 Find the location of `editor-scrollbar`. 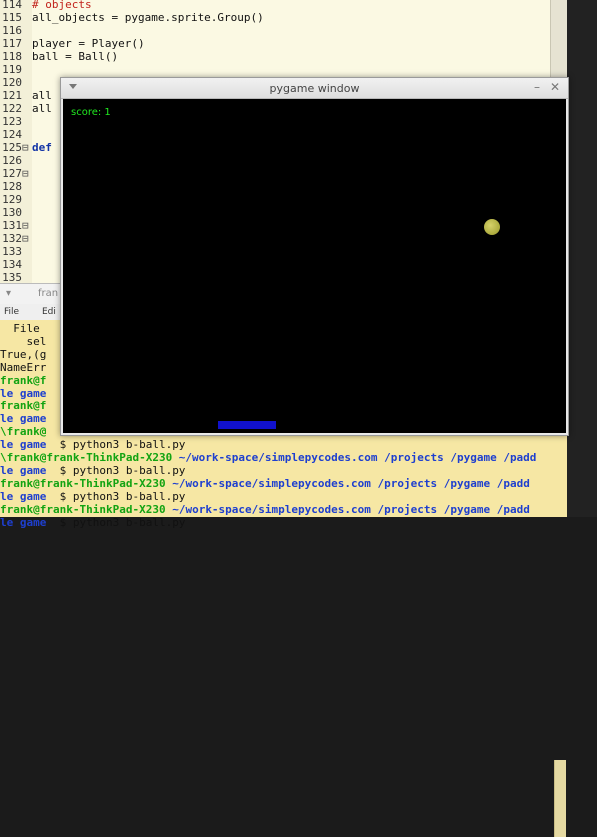

editor-scrollbar is located at coordinates (559, 40).